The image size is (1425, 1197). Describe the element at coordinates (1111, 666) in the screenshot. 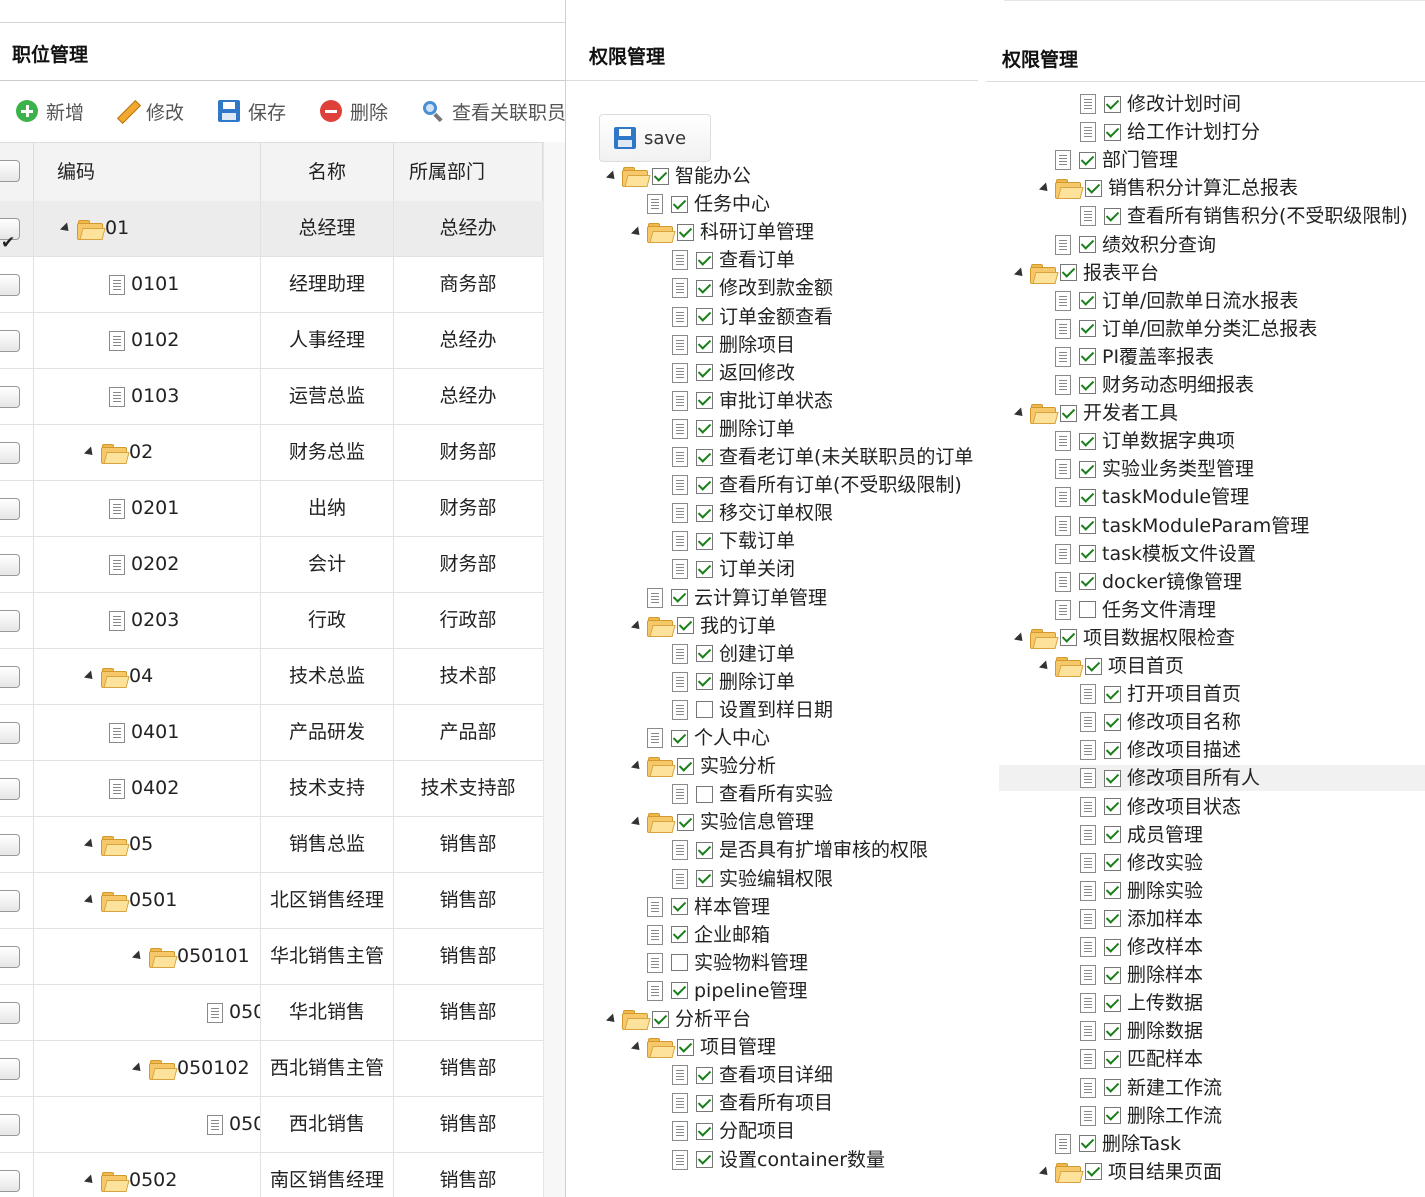

I see `tree-node: 项目首页` at that location.